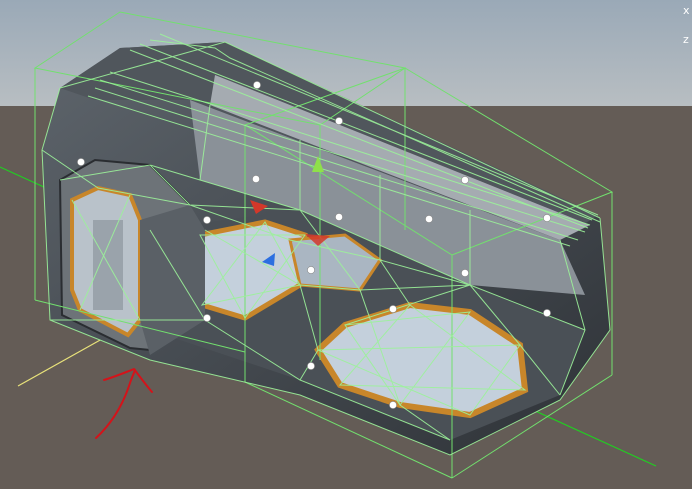 Image resolution: width=692 pixels, height=489 pixels. I want to click on door-panel, so click(108, 265).